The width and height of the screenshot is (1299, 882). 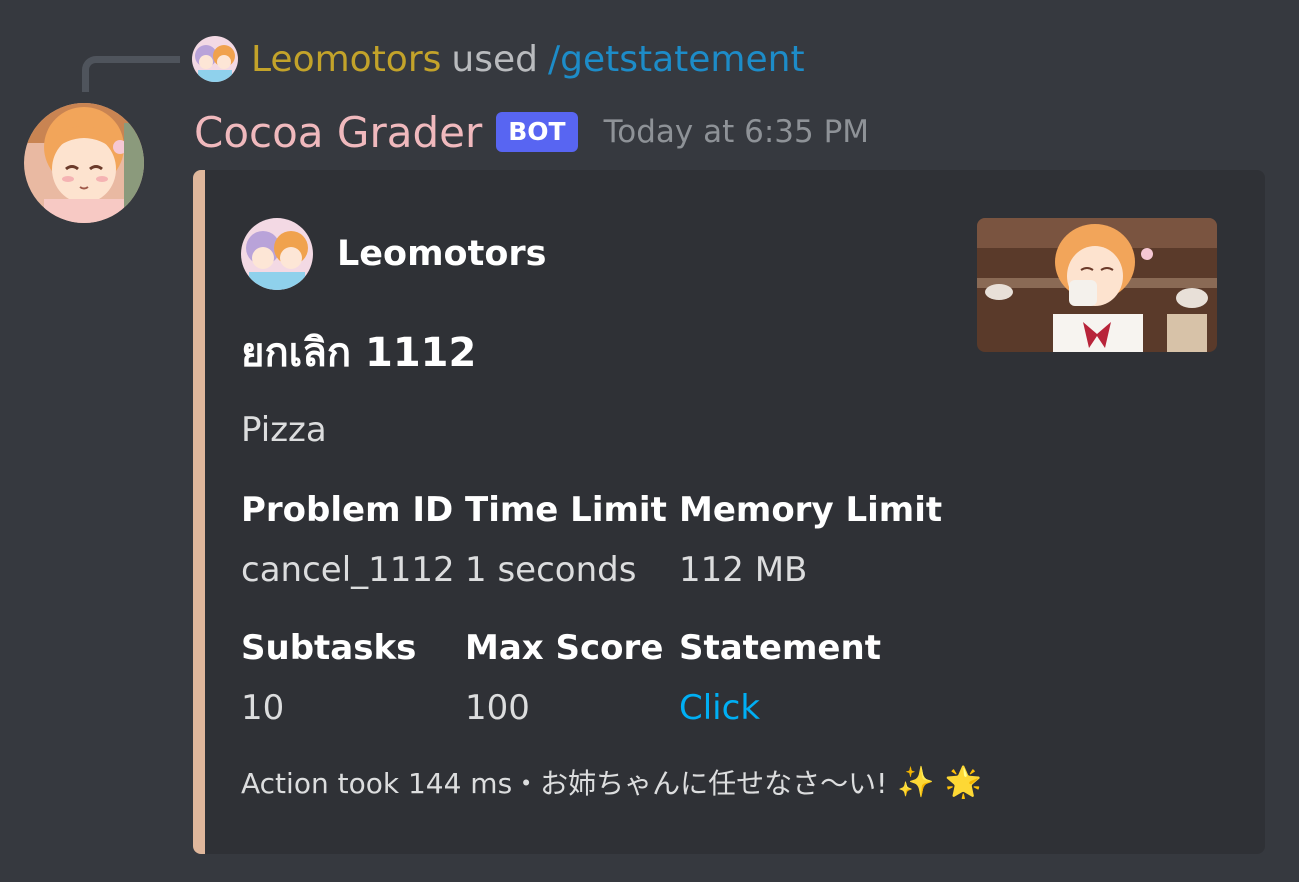 I want to click on statement-link: Click, so click(x=780, y=708).